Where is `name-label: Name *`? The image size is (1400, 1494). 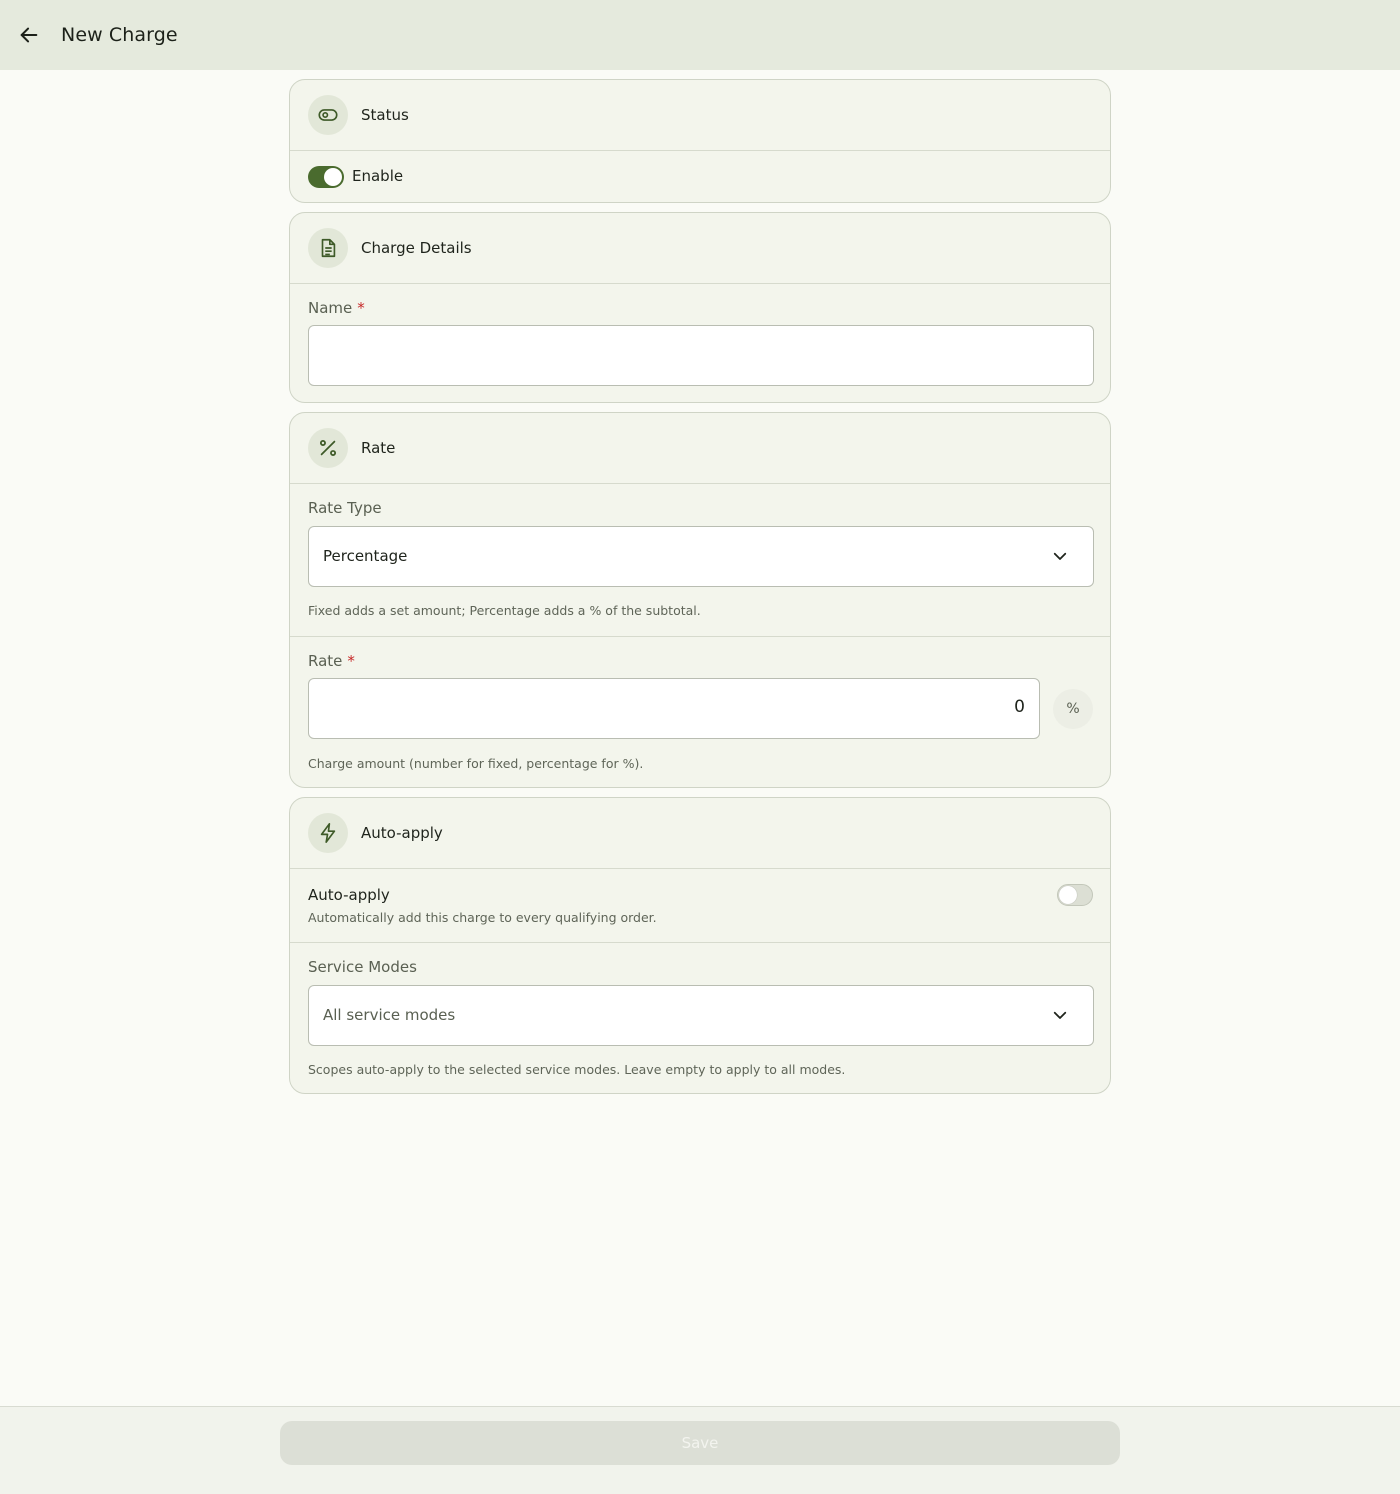
name-label: Name * is located at coordinates (336, 308).